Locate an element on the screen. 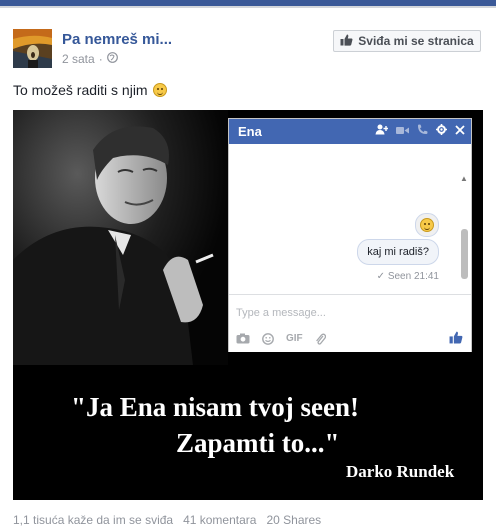  message-bubble: kaj mi radiš? is located at coordinates (398, 252).